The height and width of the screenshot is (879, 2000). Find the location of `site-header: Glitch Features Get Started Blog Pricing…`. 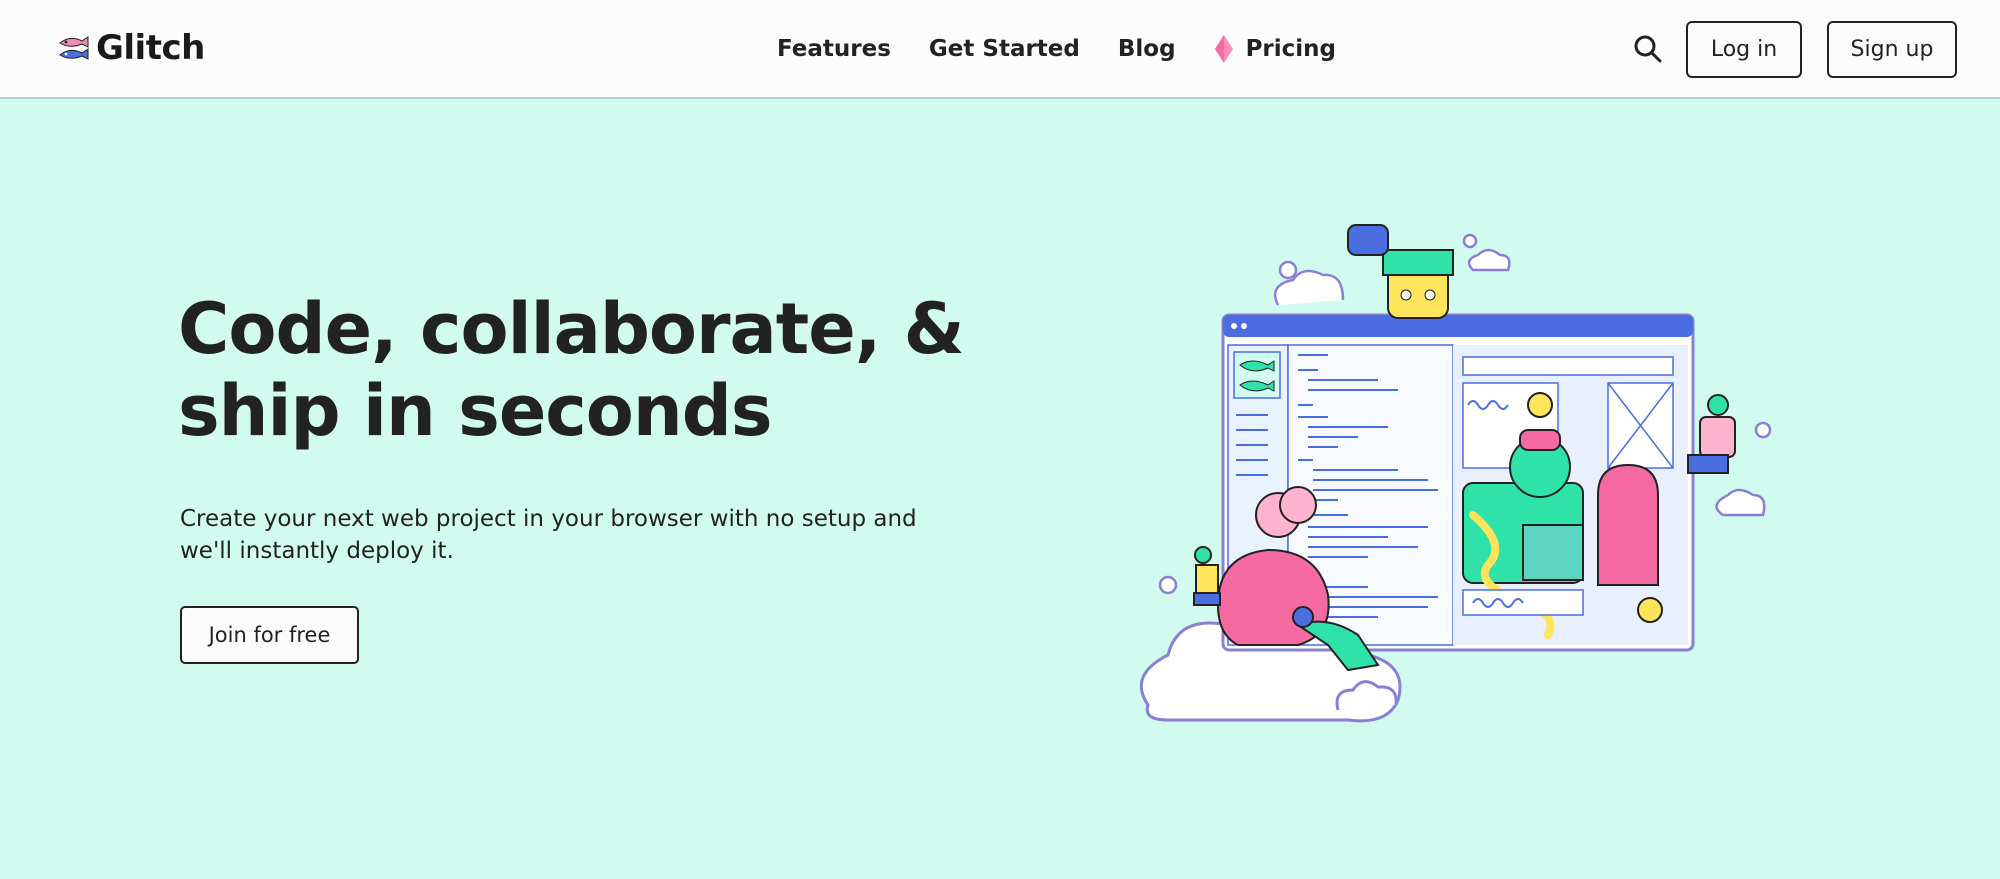

site-header: Glitch Features Get Started Blog Pricing… is located at coordinates (1000, 49).